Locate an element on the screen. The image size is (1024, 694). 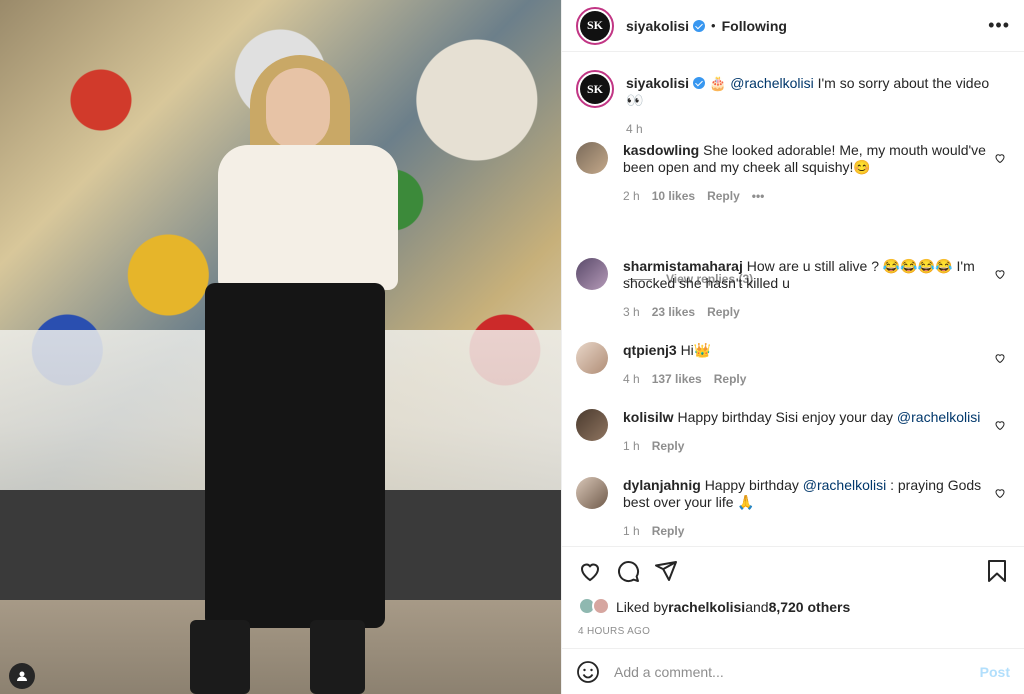
emoji-icon is located at coordinates (588, 672).